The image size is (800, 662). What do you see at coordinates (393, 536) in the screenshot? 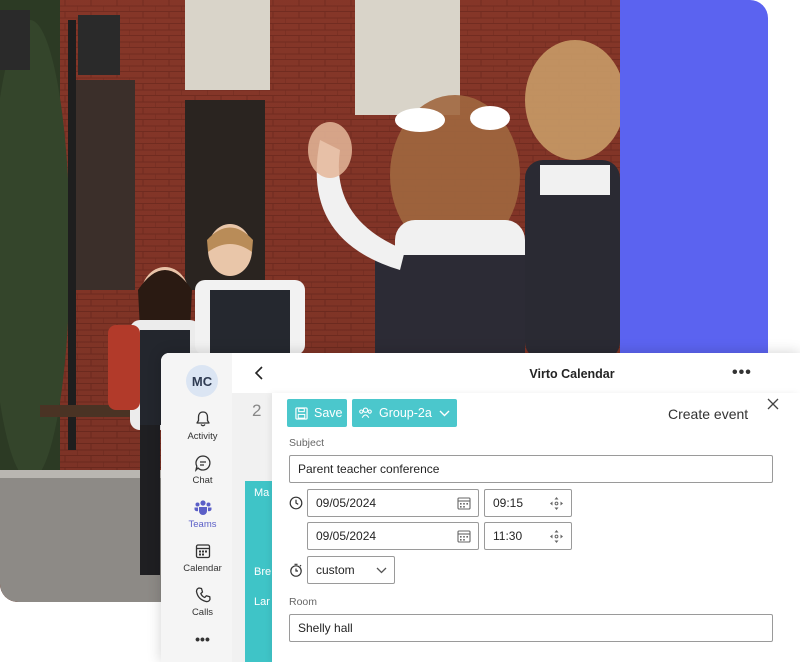
I see `end-date-field: 09/05/2024` at bounding box center [393, 536].